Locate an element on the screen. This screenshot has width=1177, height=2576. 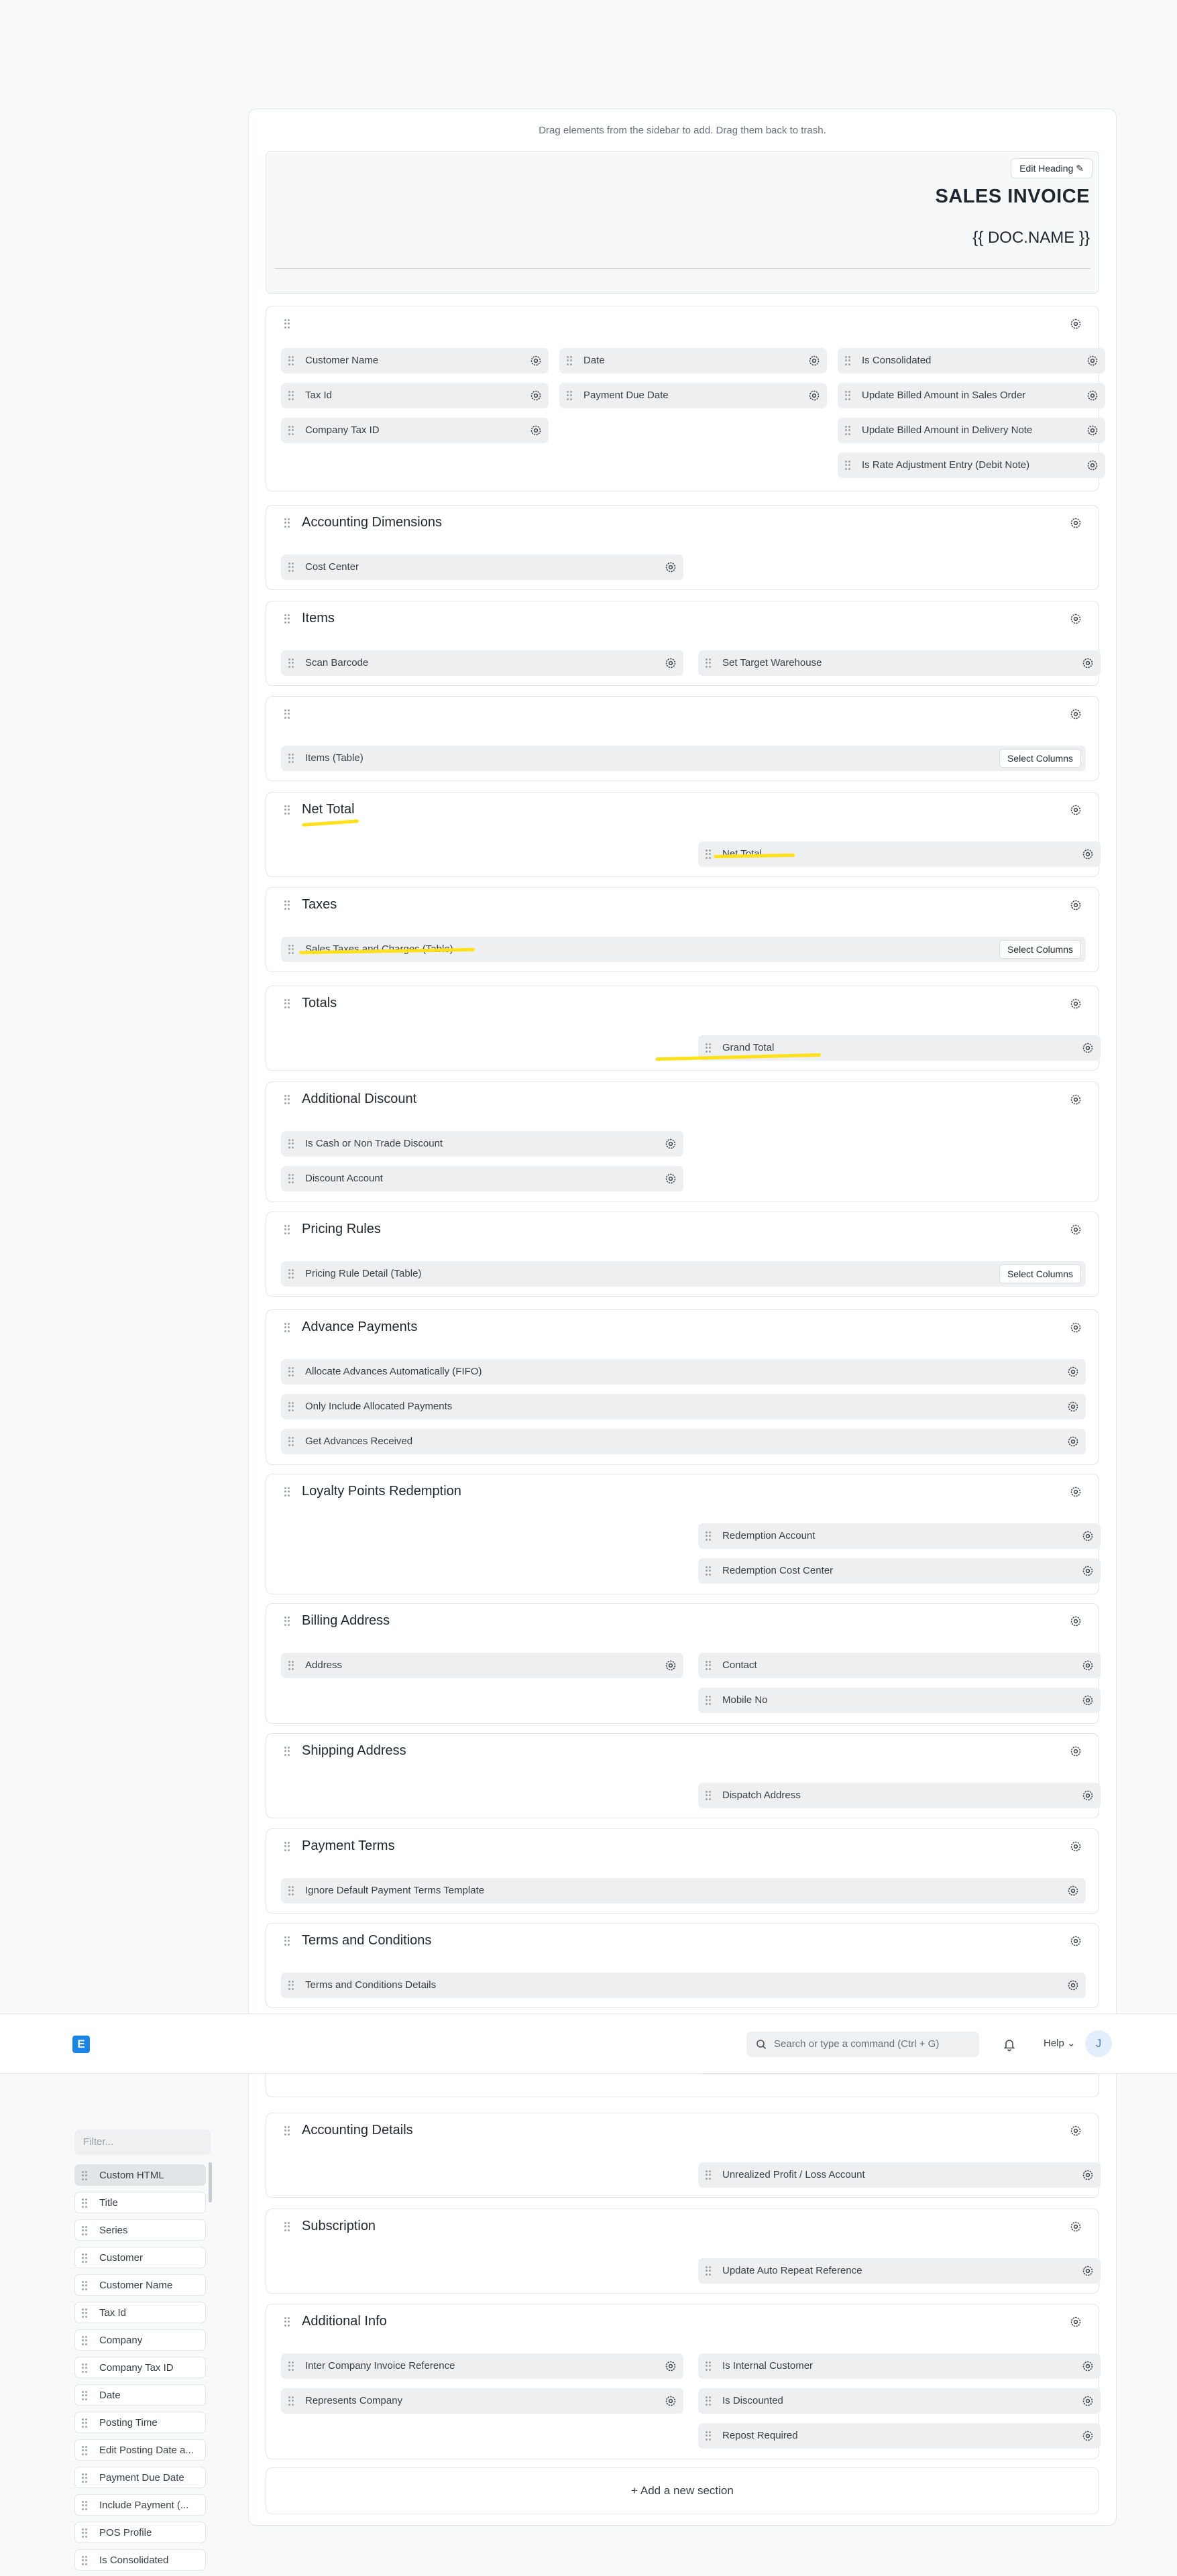
edit-heading-button: Edit Heading ✎ is located at coordinates (1051, 168).